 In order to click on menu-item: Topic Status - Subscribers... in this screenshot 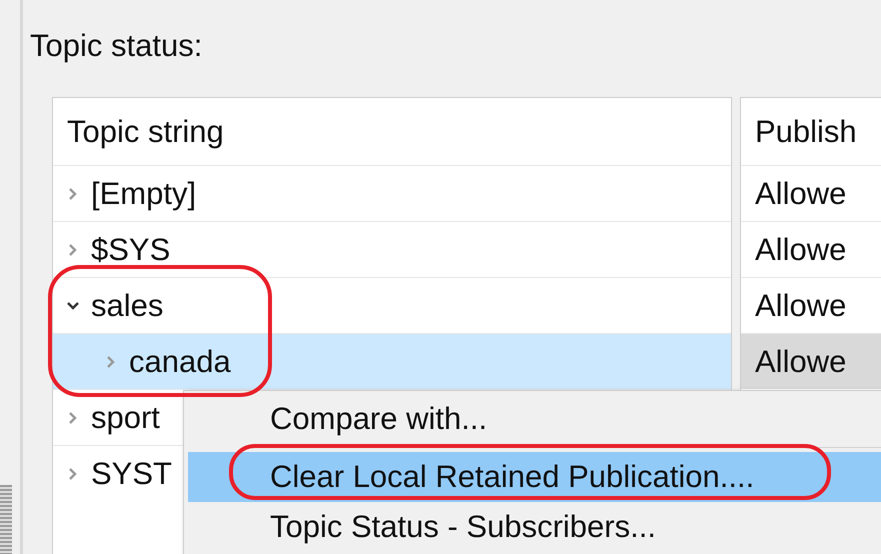, I will do `click(534, 527)`.